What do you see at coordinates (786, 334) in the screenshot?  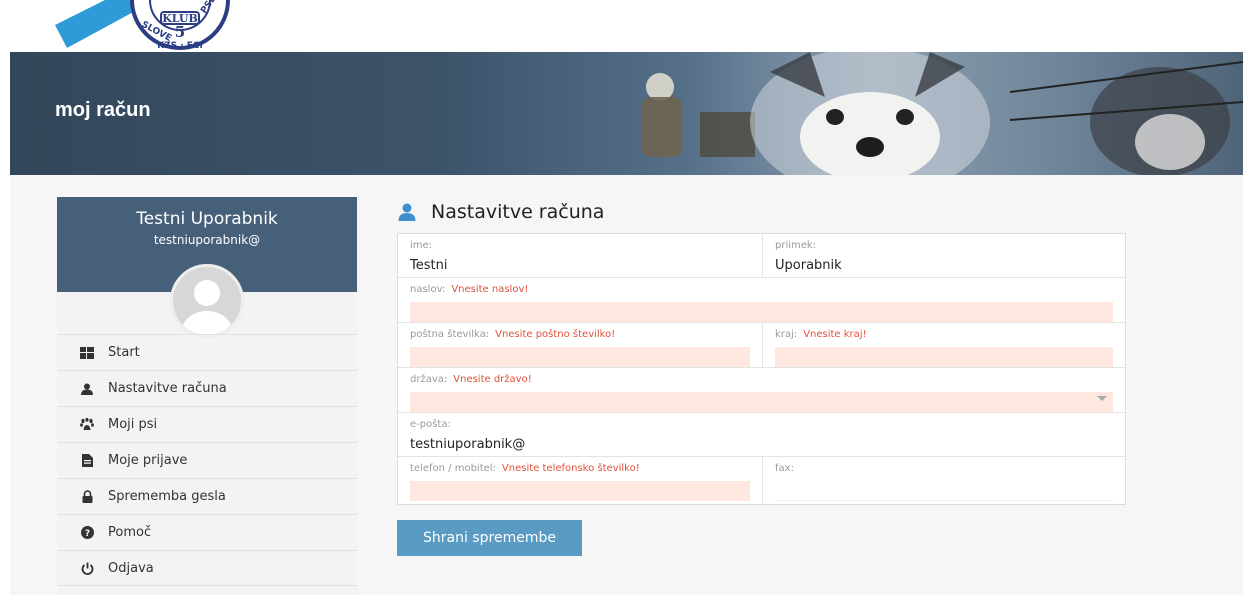 I see `city-label: kraj:` at bounding box center [786, 334].